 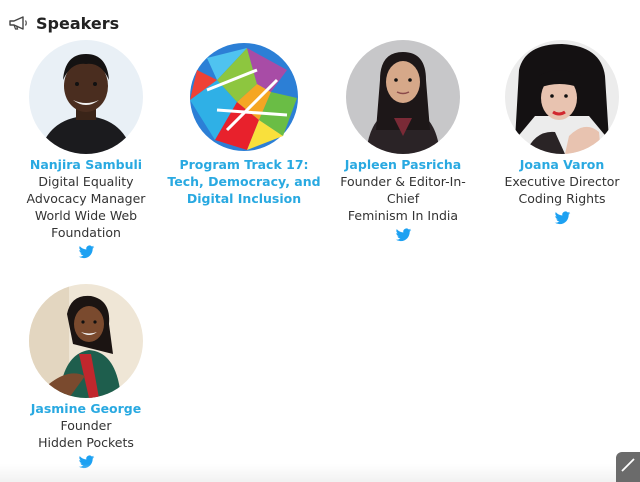 What do you see at coordinates (562, 181) in the screenshot?
I see `speaker-title-line: Executive Director` at bounding box center [562, 181].